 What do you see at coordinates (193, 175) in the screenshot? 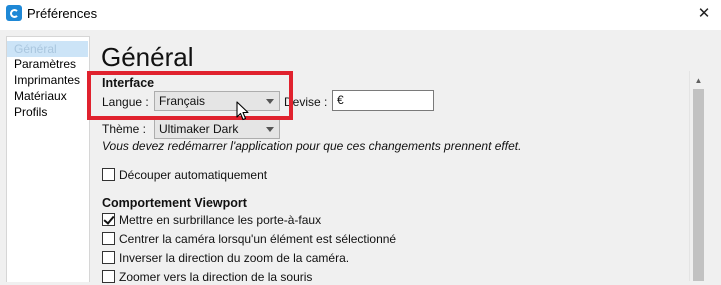
I see `auto-slice-label: Découper automatiquement` at bounding box center [193, 175].